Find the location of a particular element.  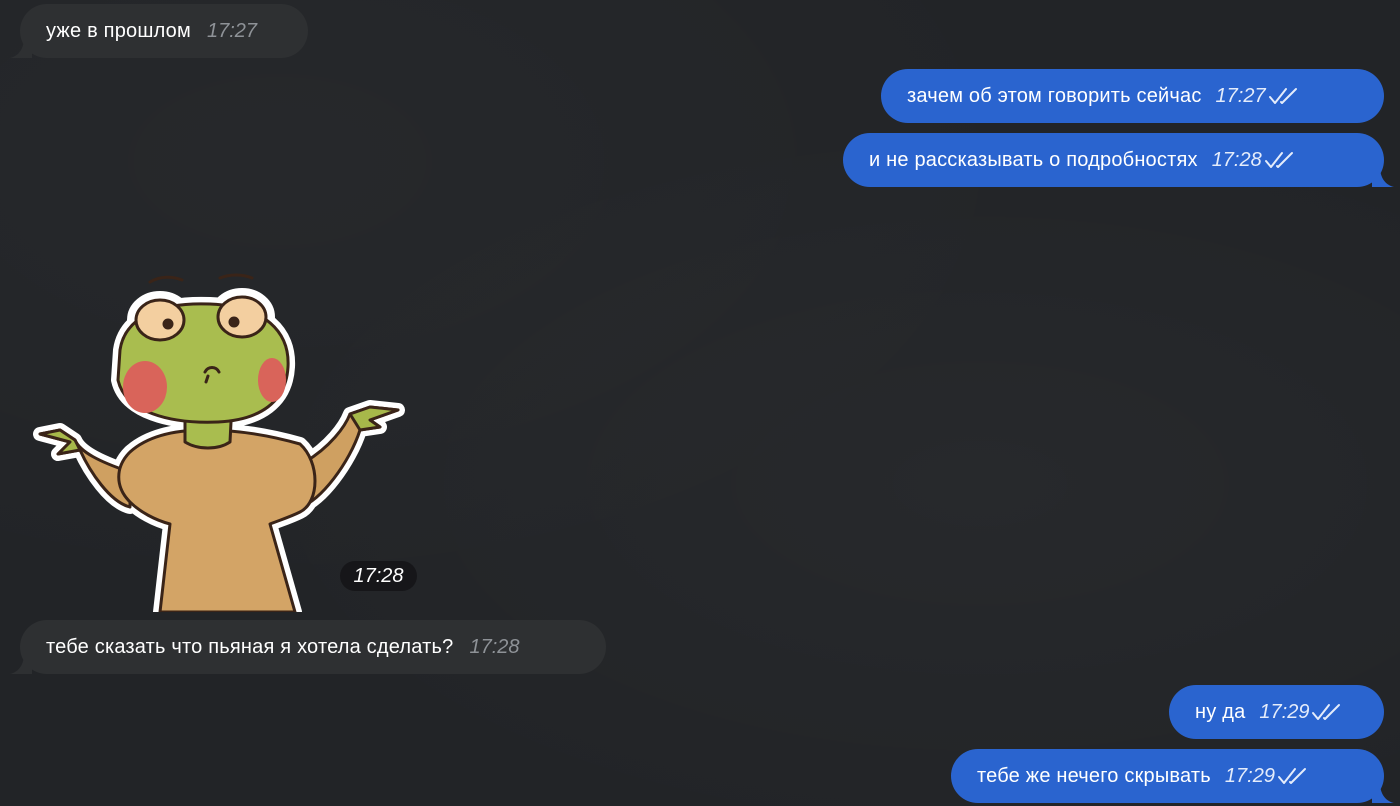

message-bubble-outgoing: и не рассказывать о подробностях 17:28 is located at coordinates (1118, 160).